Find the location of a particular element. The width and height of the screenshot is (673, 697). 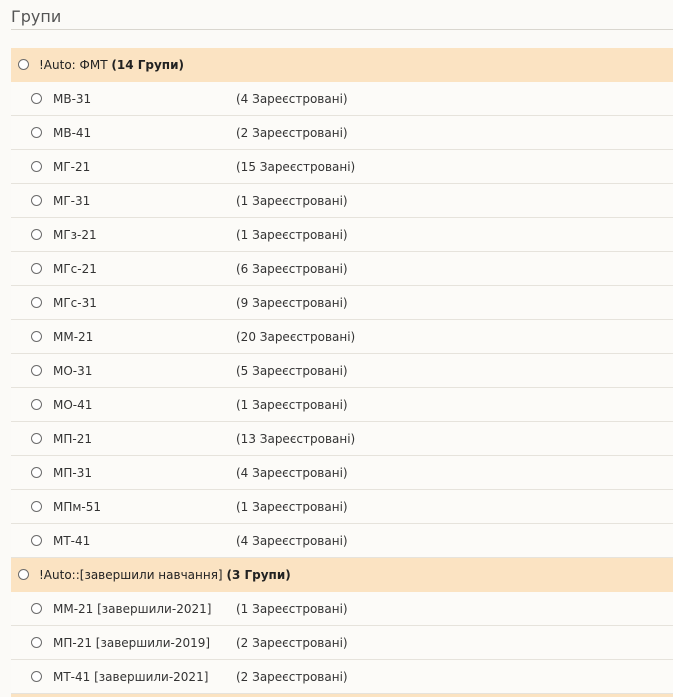

group-label: !Auto::[завершили навчання] (3 Групи) is located at coordinates (165, 575).